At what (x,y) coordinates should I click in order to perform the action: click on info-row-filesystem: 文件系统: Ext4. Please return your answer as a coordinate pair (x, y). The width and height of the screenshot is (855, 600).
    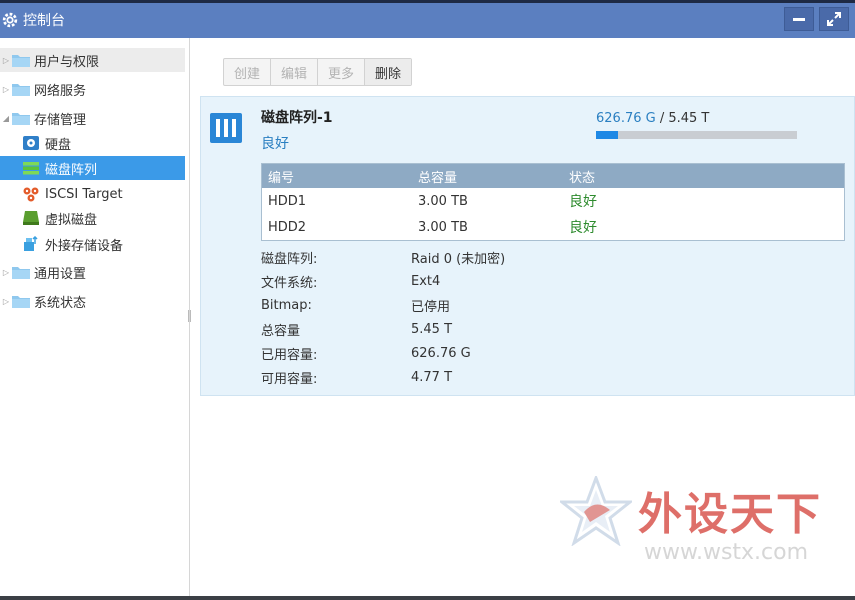
    Looking at the image, I should click on (486, 281).